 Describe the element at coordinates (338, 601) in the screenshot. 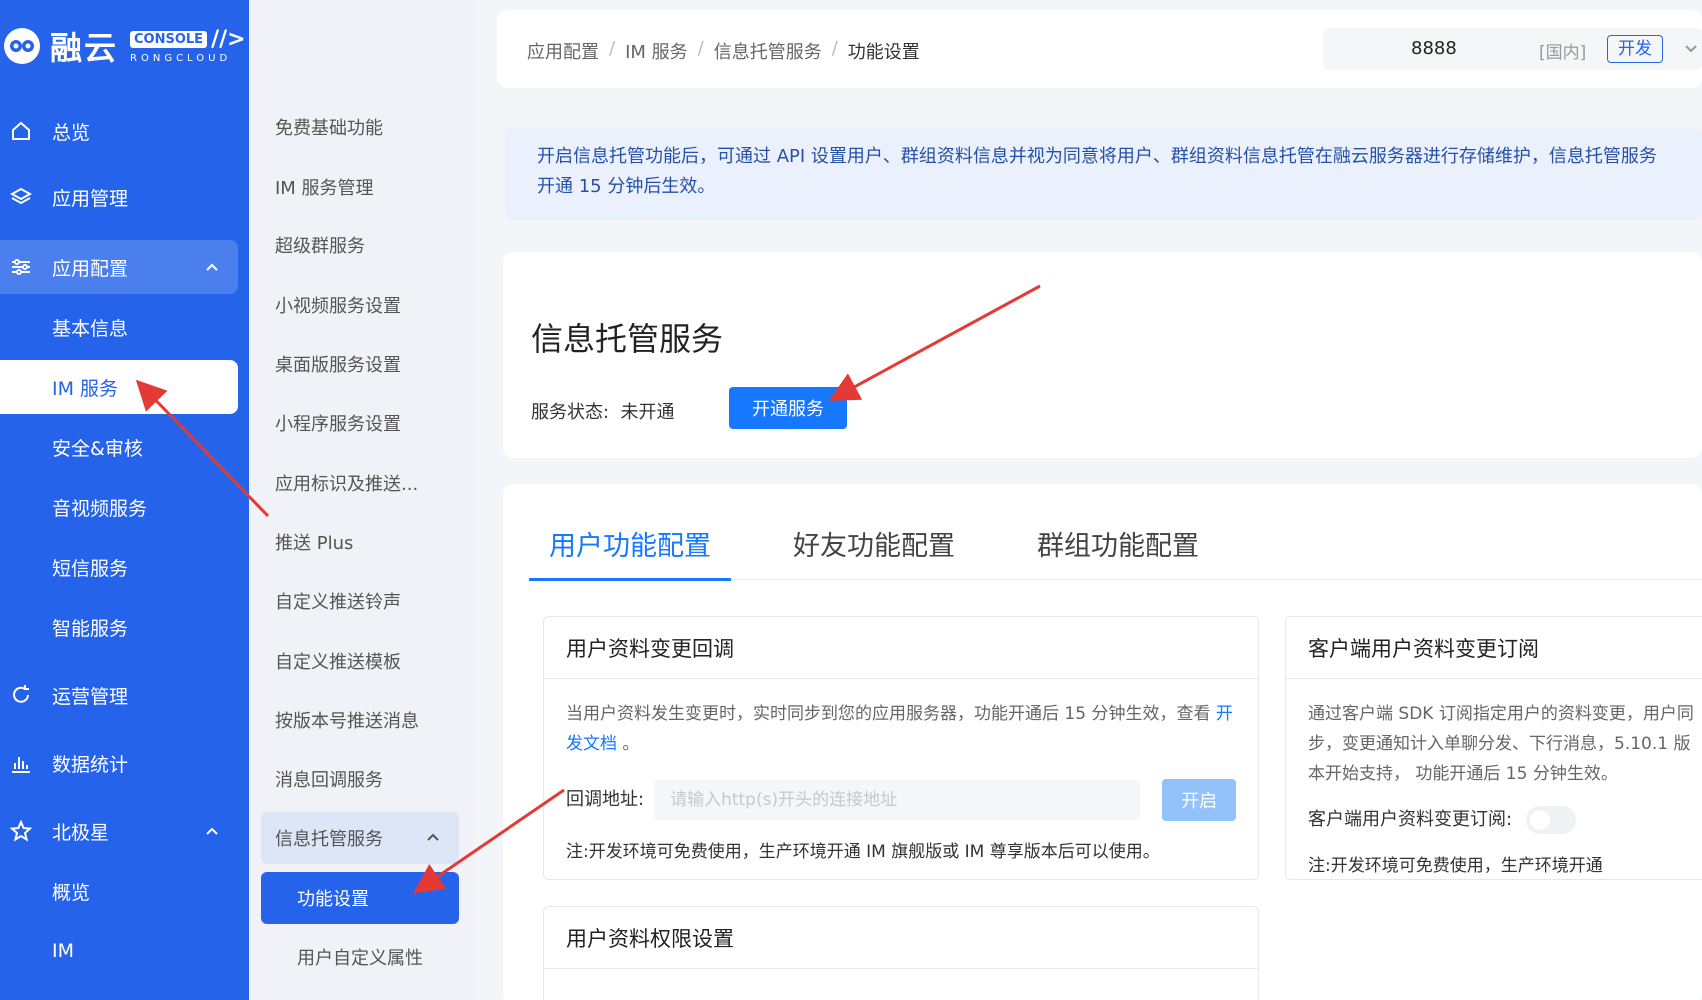

I see `subnav-item: 自定义推送铃声` at that location.